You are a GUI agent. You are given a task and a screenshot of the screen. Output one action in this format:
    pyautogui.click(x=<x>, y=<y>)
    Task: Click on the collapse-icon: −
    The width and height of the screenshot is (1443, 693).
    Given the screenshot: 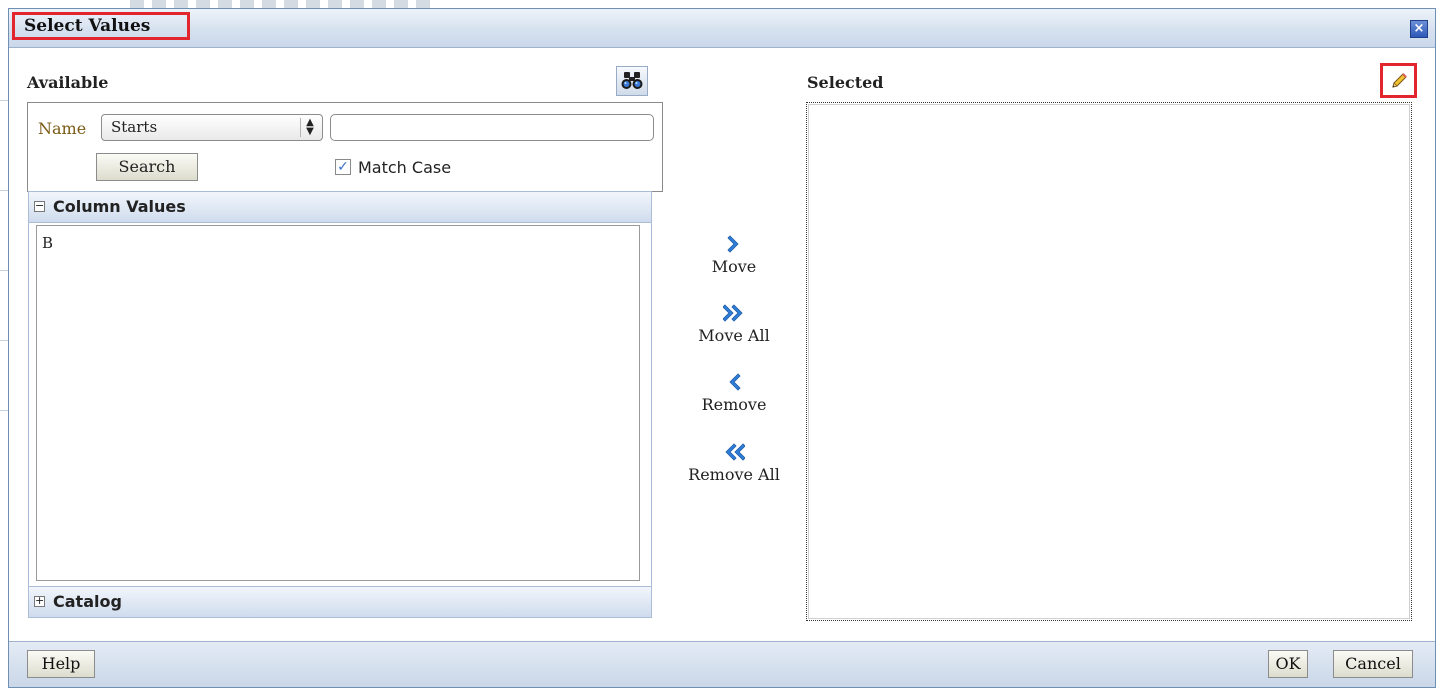 What is the action you would take?
    pyautogui.click(x=39, y=206)
    